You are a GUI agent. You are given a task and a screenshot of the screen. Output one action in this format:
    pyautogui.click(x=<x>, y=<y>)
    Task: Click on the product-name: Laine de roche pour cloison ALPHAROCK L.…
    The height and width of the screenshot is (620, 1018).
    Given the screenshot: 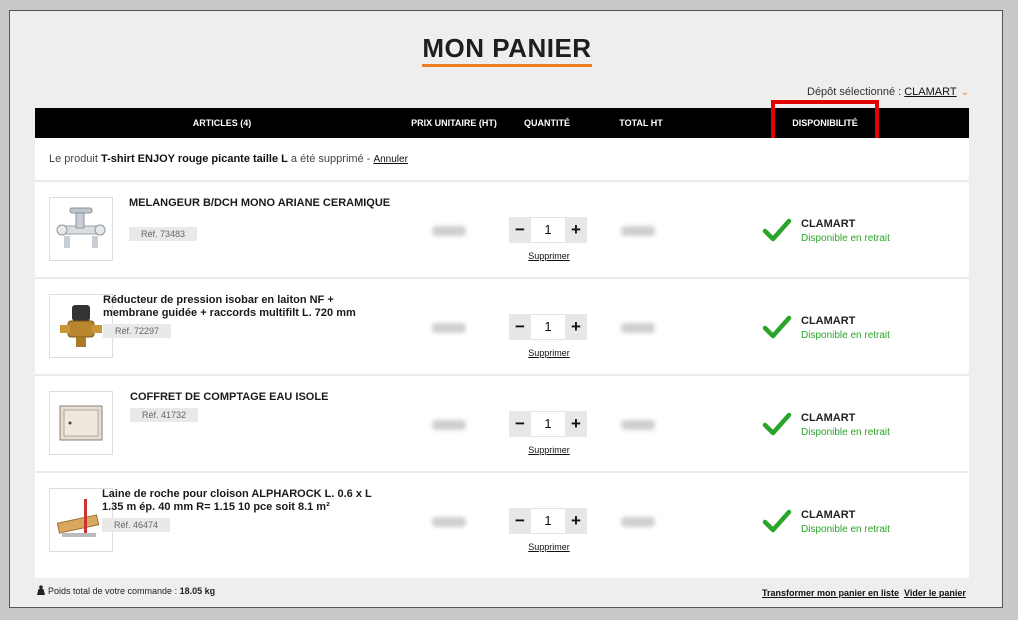 What is the action you would take?
    pyautogui.click(x=242, y=501)
    